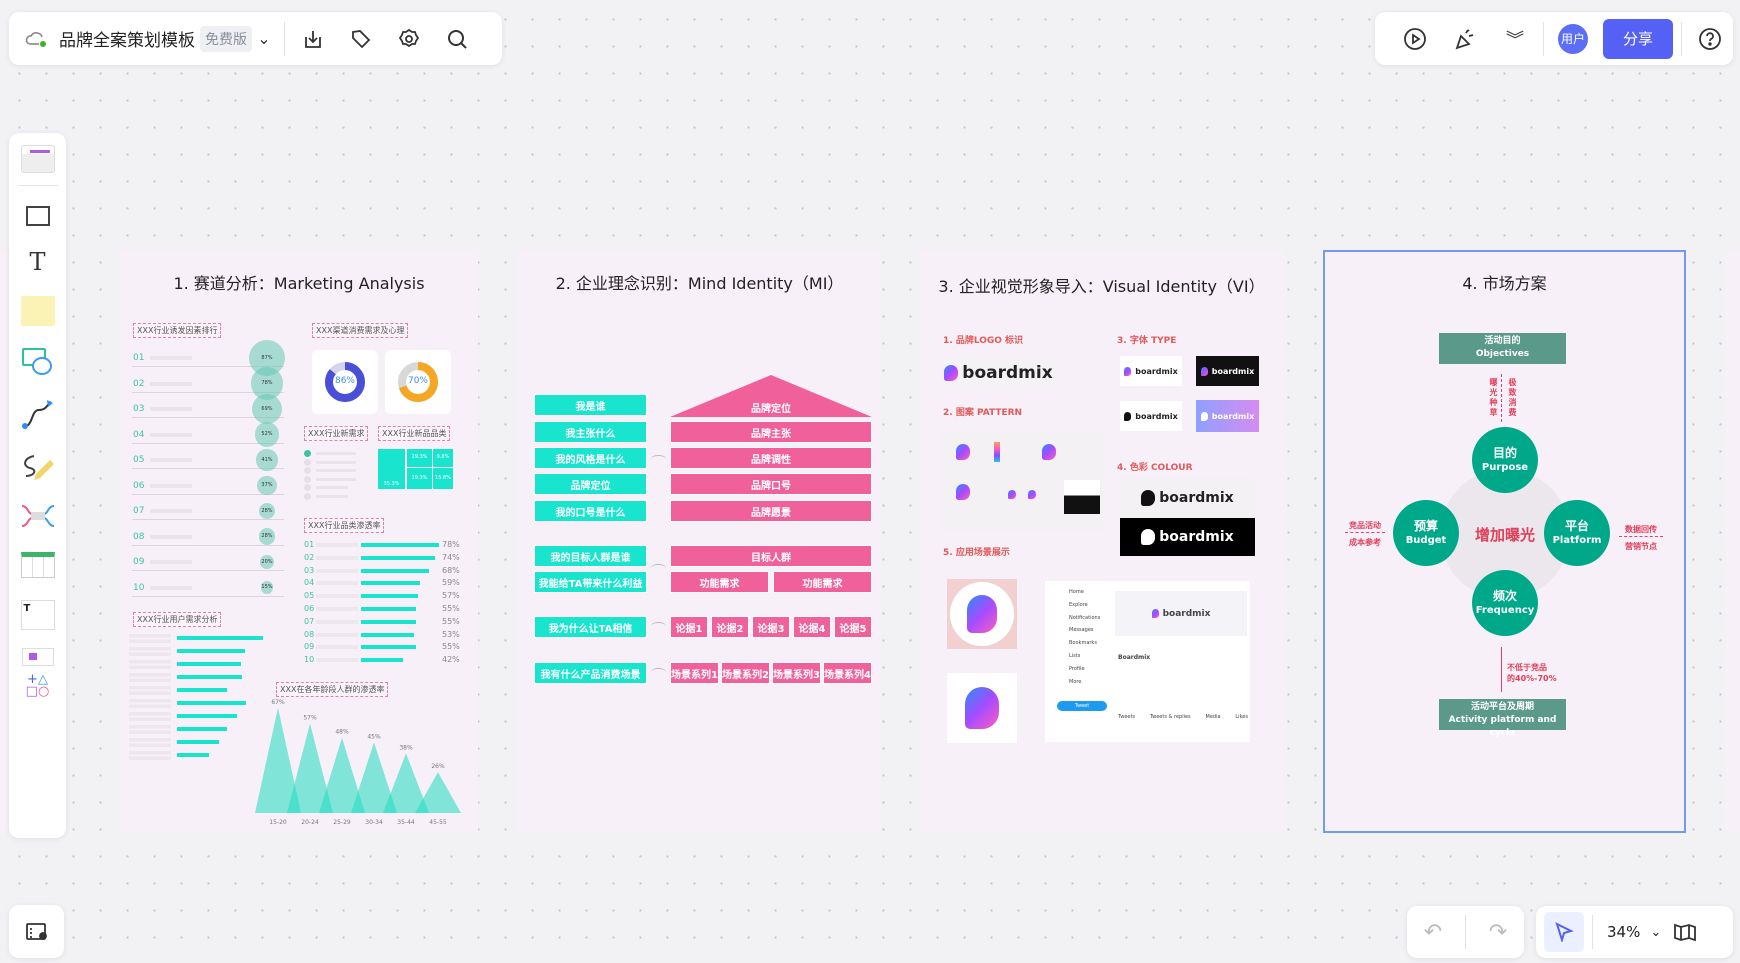 The width and height of the screenshot is (1740, 963). Describe the element at coordinates (309, 621) in the screenshot. I see `penetration-row-number: 07` at that location.